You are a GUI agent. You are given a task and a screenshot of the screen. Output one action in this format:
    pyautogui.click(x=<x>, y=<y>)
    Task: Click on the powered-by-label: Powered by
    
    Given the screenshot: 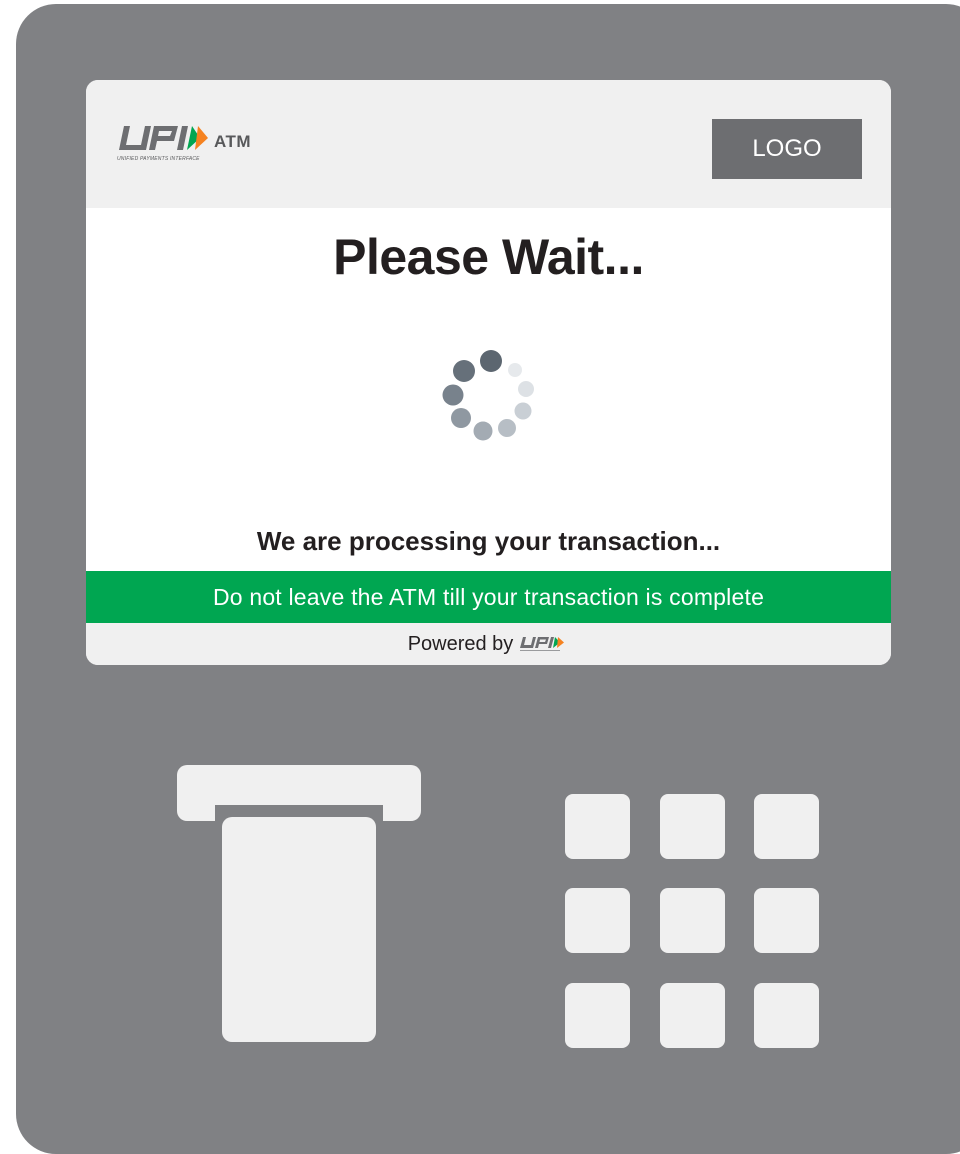 What is the action you would take?
    pyautogui.click(x=460, y=643)
    